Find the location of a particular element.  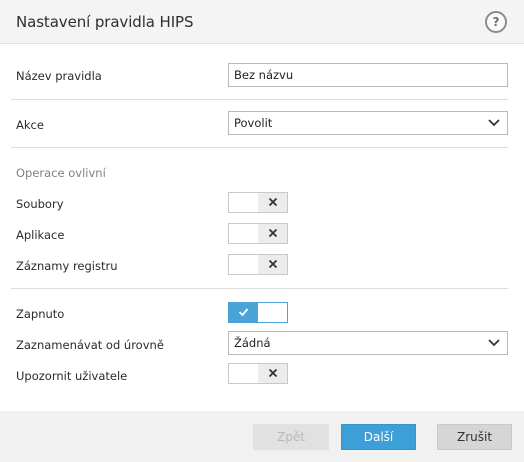

log-level-select-value: Žádná is located at coordinates (252, 343).